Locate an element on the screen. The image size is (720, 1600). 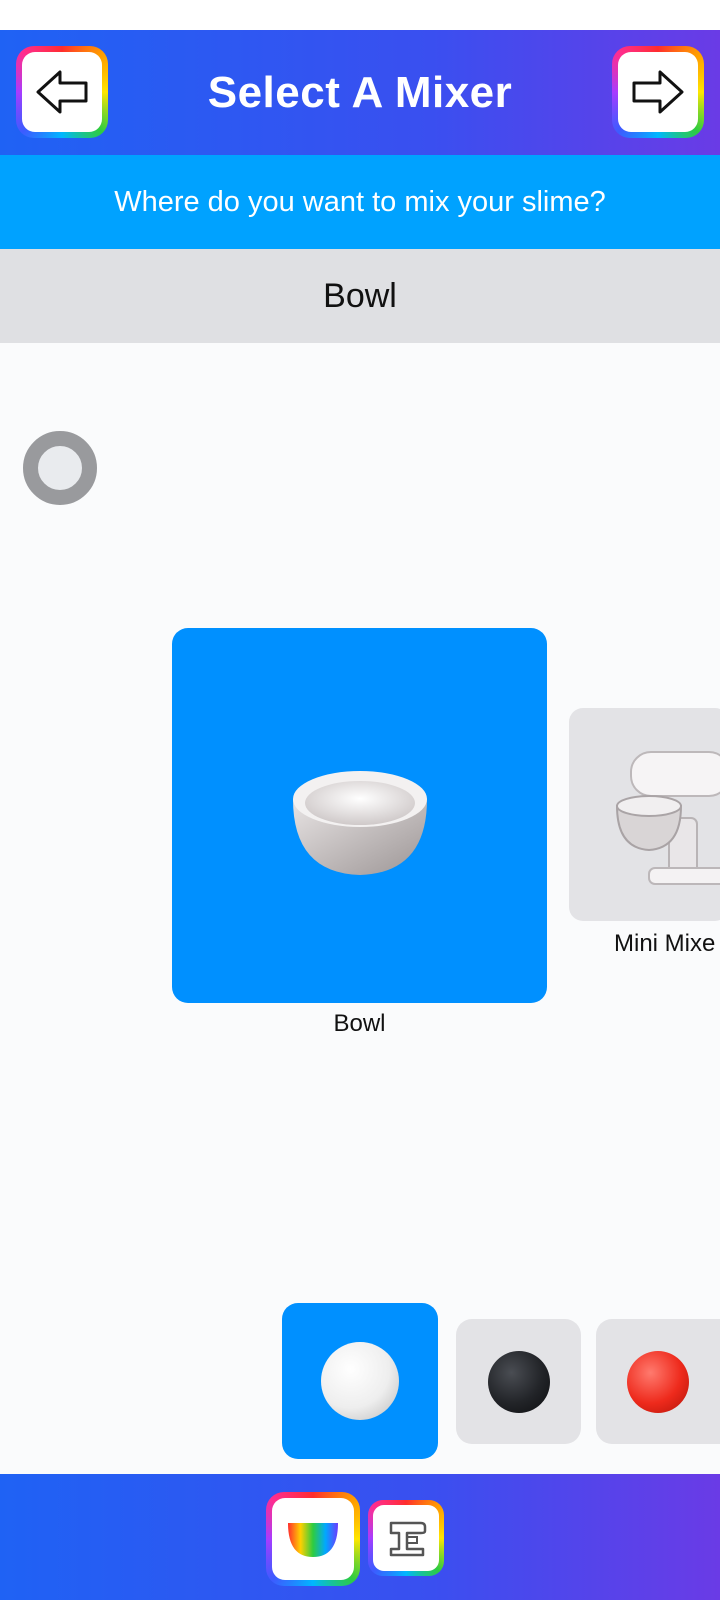
mixer-card-bowl is located at coordinates (359, 815).